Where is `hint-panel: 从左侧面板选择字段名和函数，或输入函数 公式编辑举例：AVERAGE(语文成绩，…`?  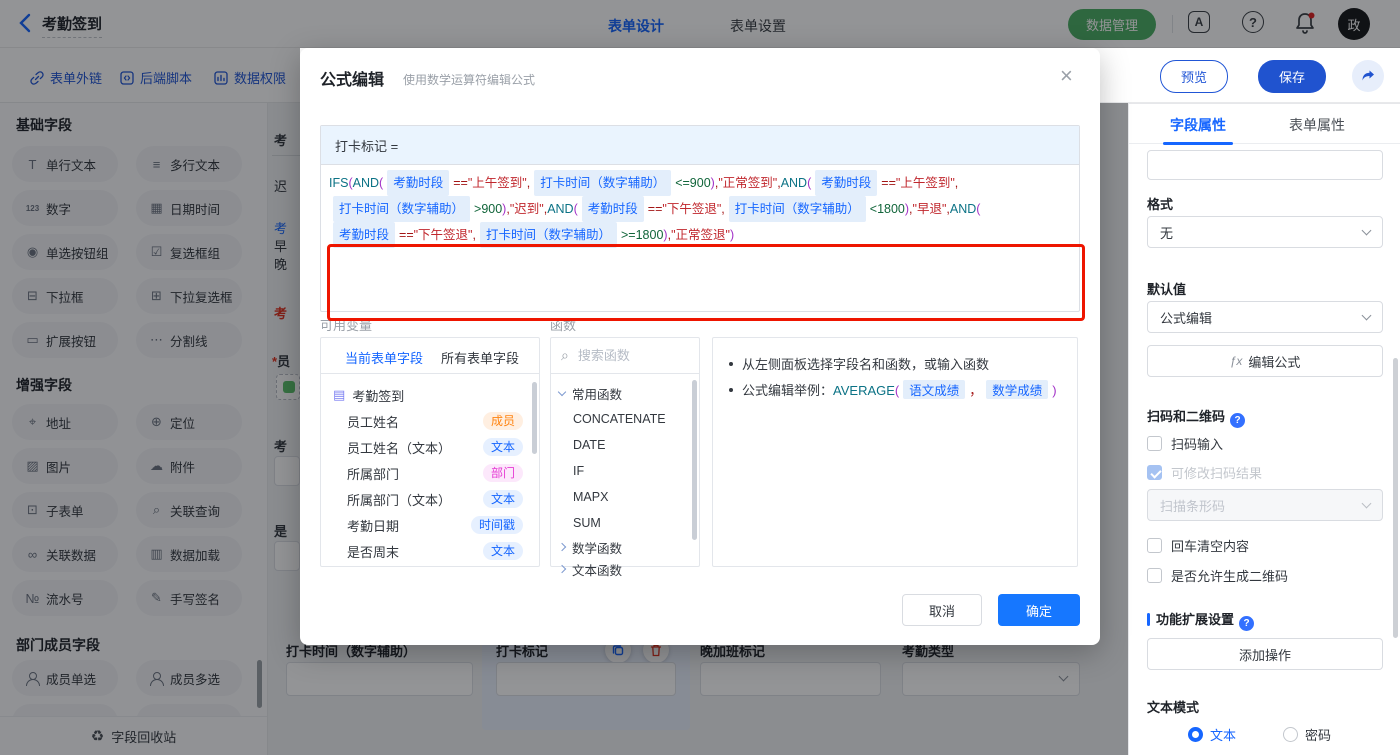 hint-panel: 从左侧面板选择字段名和函数，或输入函数 公式编辑举例：AVERAGE(语文成绩，… is located at coordinates (895, 452).